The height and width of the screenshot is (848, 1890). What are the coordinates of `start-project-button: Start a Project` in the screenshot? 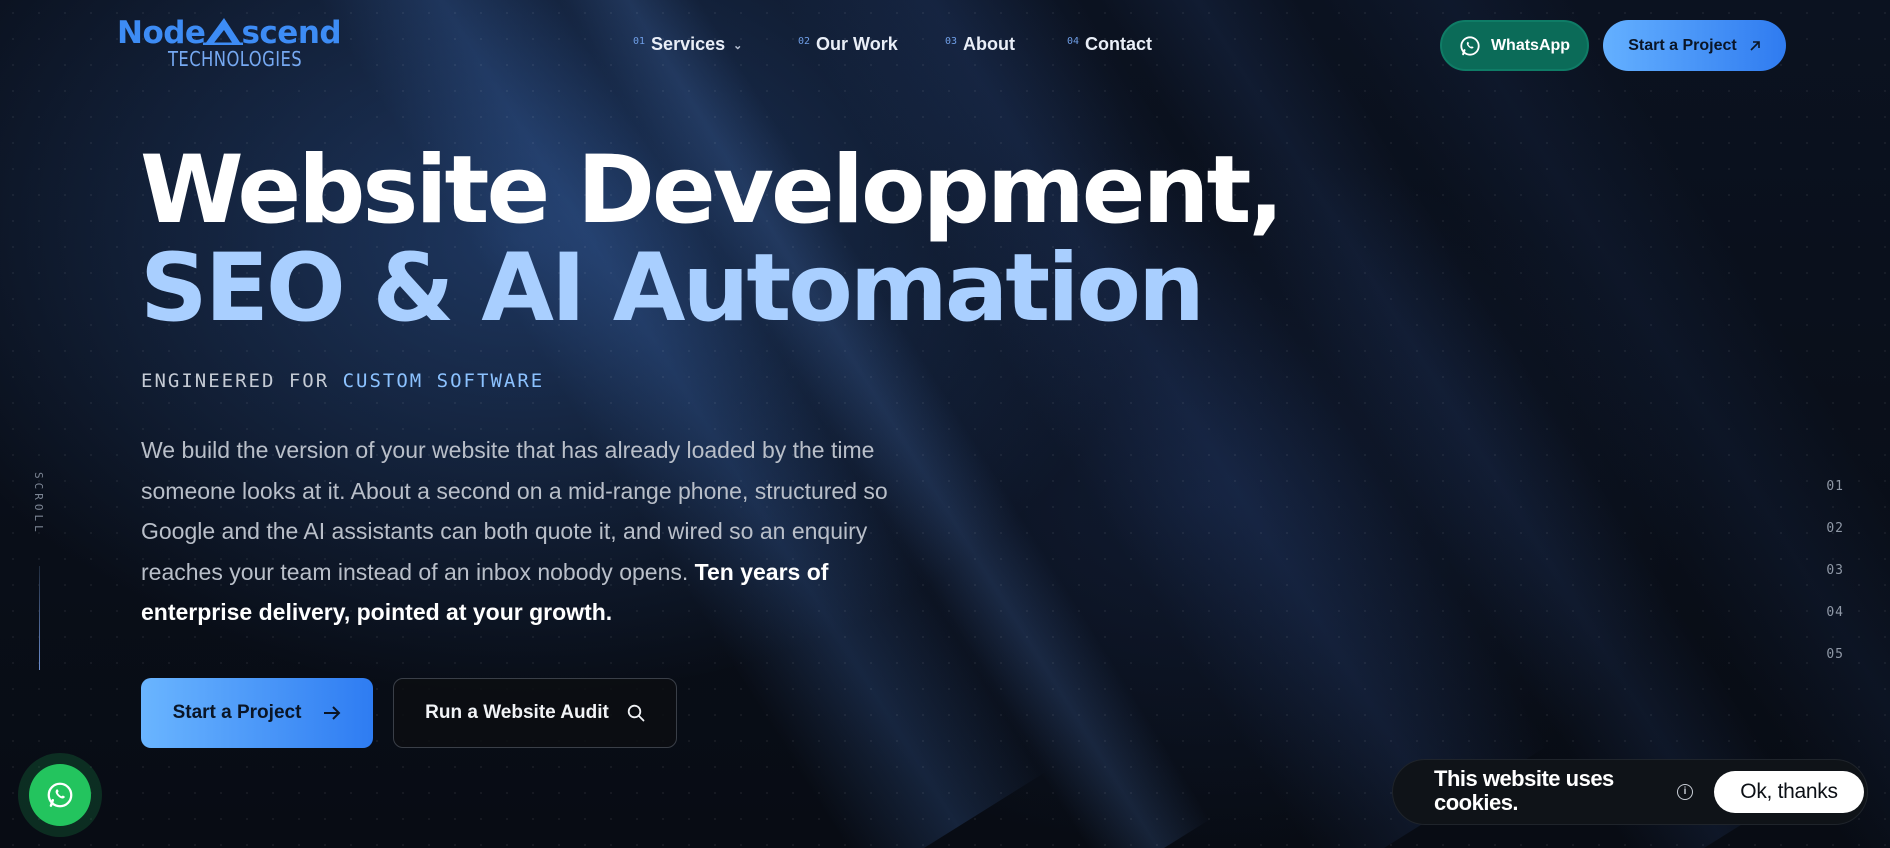 It's located at (257, 713).